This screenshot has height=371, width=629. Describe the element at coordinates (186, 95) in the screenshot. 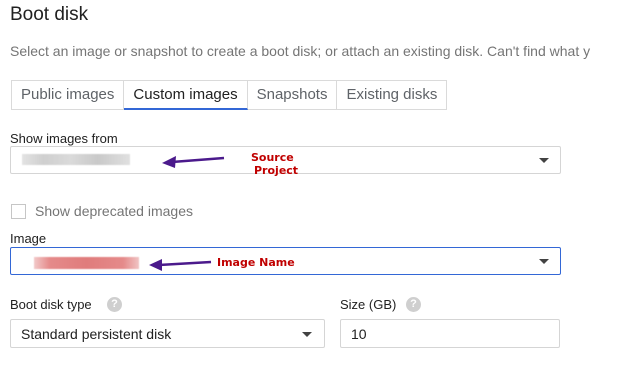

I see `tab-custom-images: Custom images` at that location.